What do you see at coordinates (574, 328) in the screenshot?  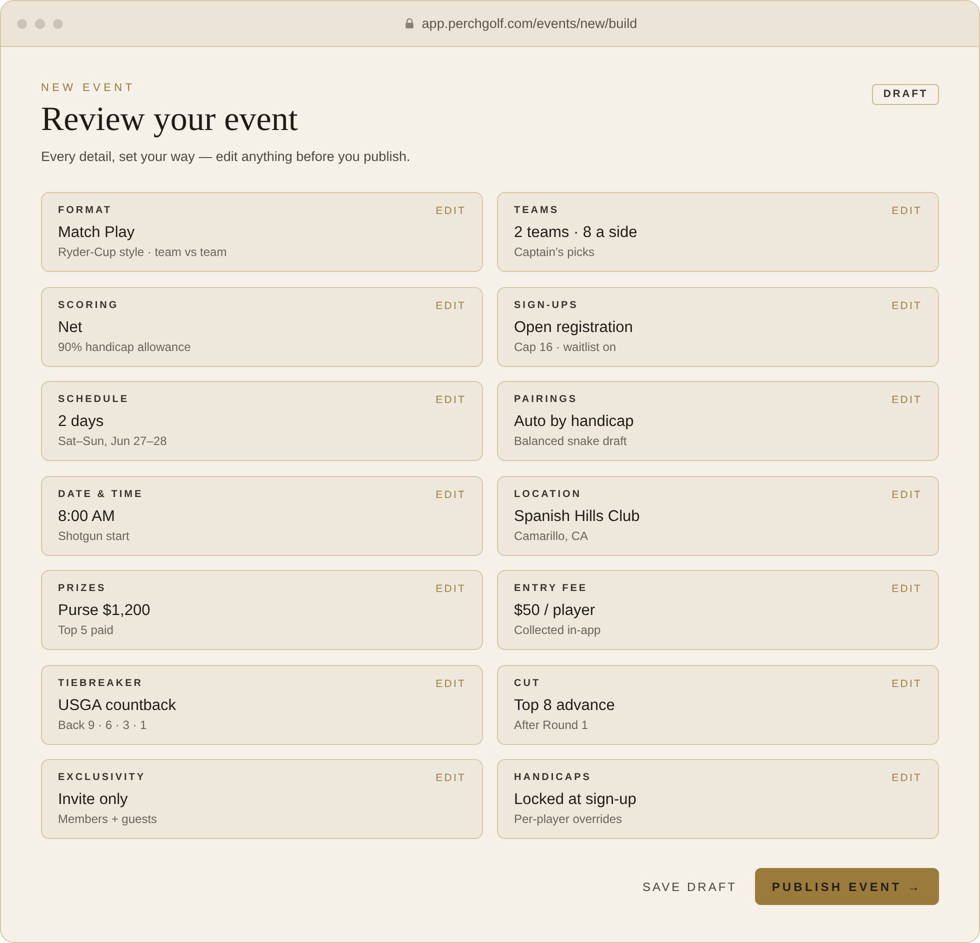 I see `card-value: Open registration` at bounding box center [574, 328].